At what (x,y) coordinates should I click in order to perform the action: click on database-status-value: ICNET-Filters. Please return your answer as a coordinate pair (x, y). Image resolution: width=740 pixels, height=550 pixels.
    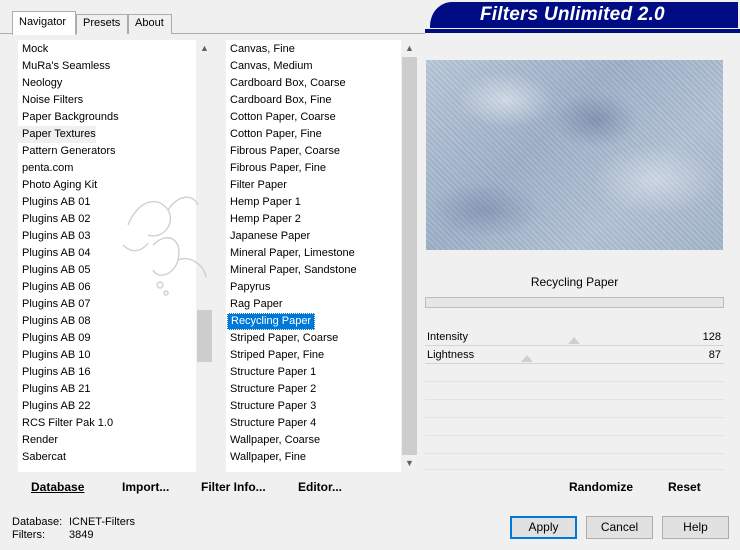
    Looking at the image, I should click on (102, 522).